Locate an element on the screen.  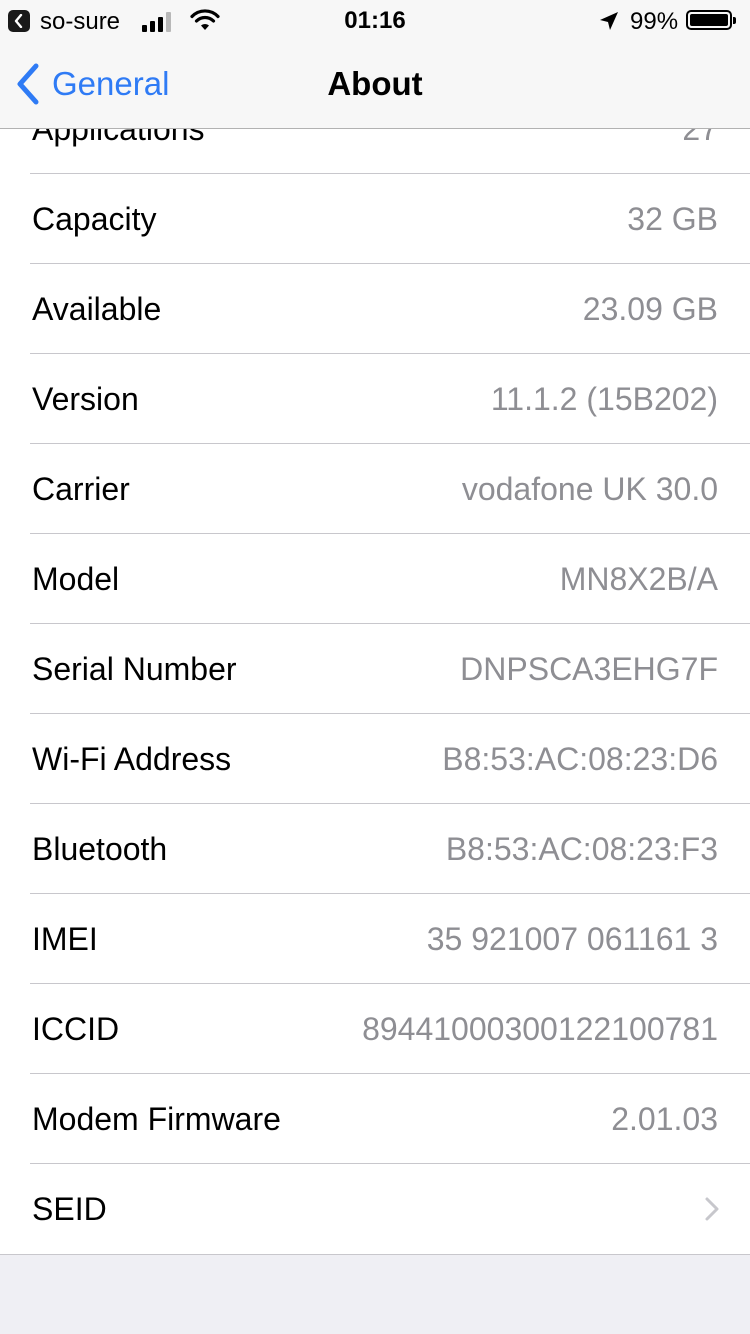
row-value: 23.09 GB is located at coordinates (650, 308).